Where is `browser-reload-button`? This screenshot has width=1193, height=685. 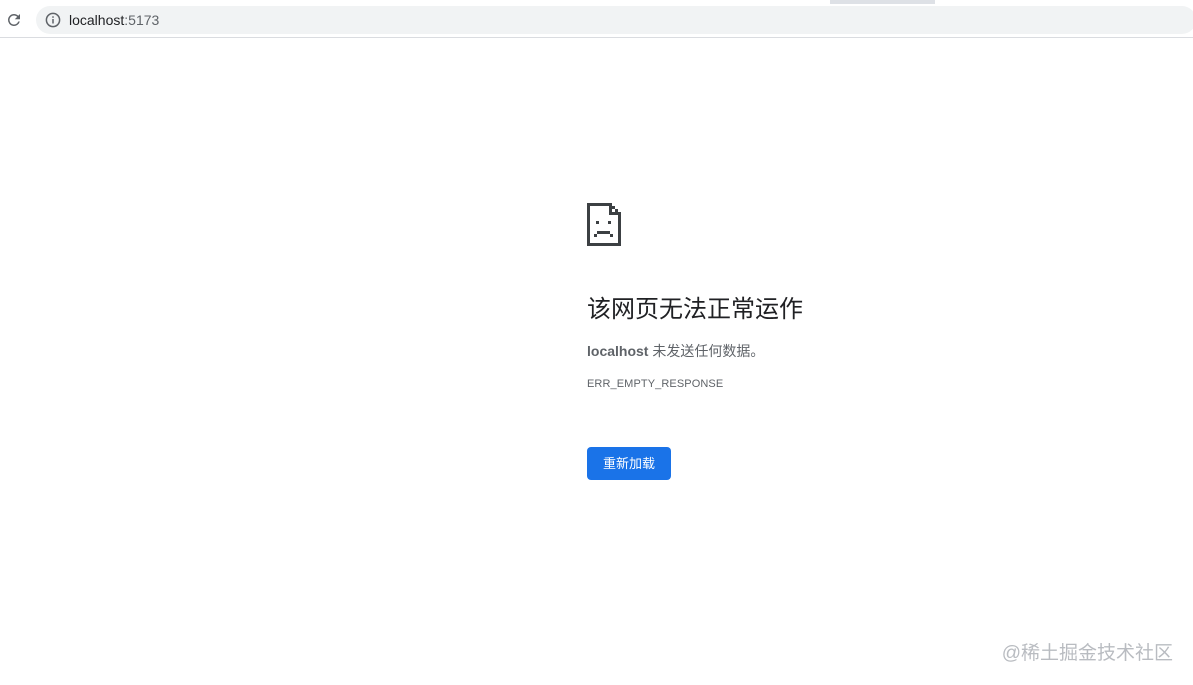 browser-reload-button is located at coordinates (14, 20).